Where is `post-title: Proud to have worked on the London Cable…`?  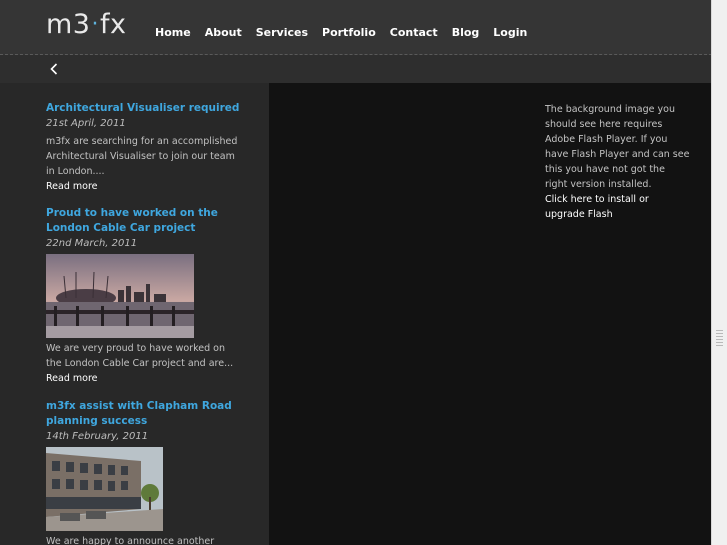 post-title: Proud to have worked on the London Cable… is located at coordinates (143, 221).